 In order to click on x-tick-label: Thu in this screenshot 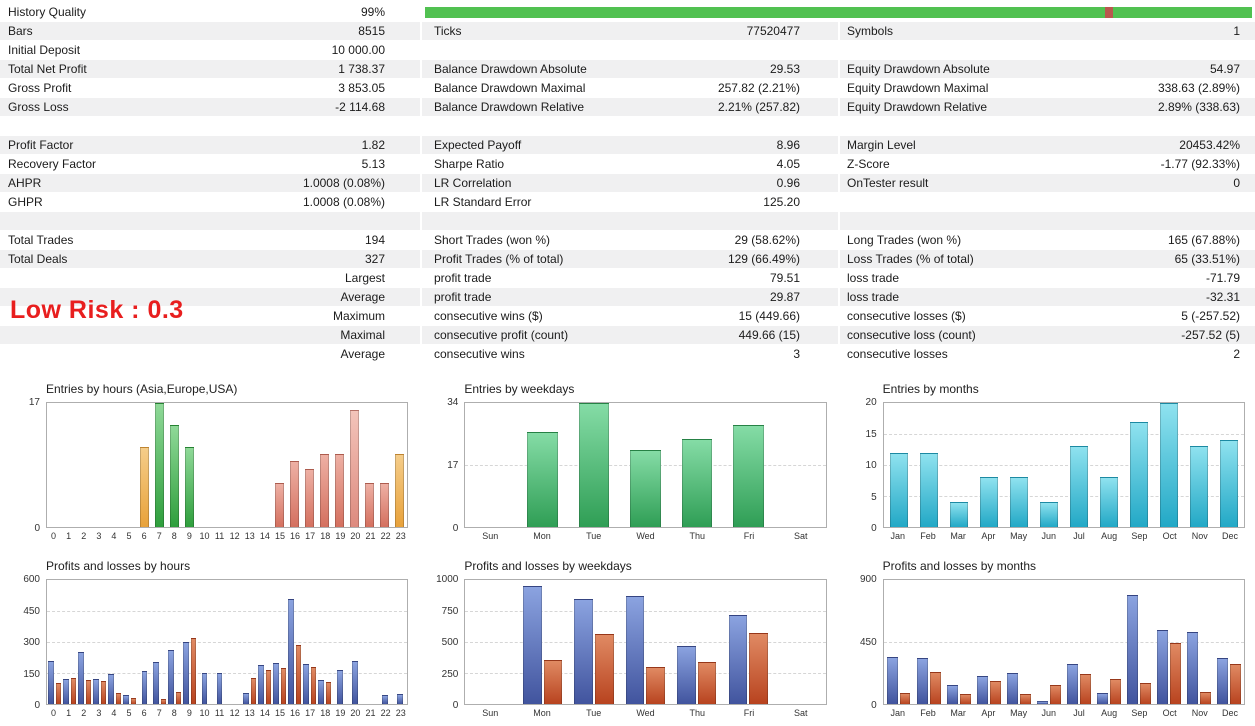, I will do `click(697, 713)`.